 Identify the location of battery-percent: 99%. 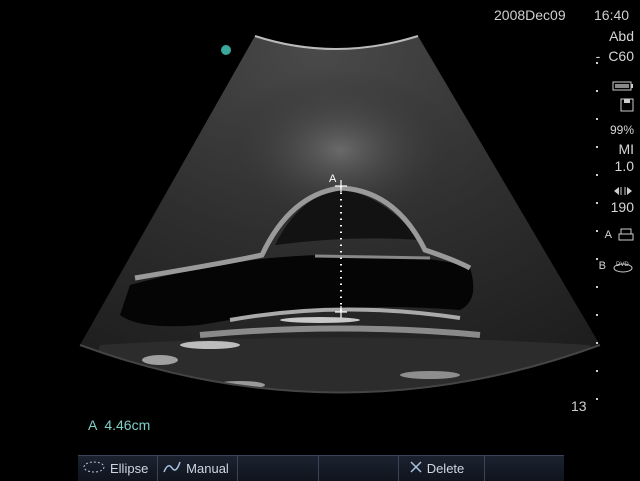
(621, 130).